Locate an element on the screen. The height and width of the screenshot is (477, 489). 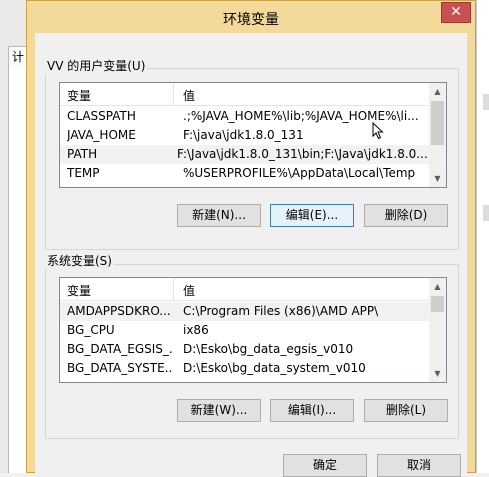
variable-value: %USERPROFILE%\AppData\Local\Temp is located at coordinates (299, 173).